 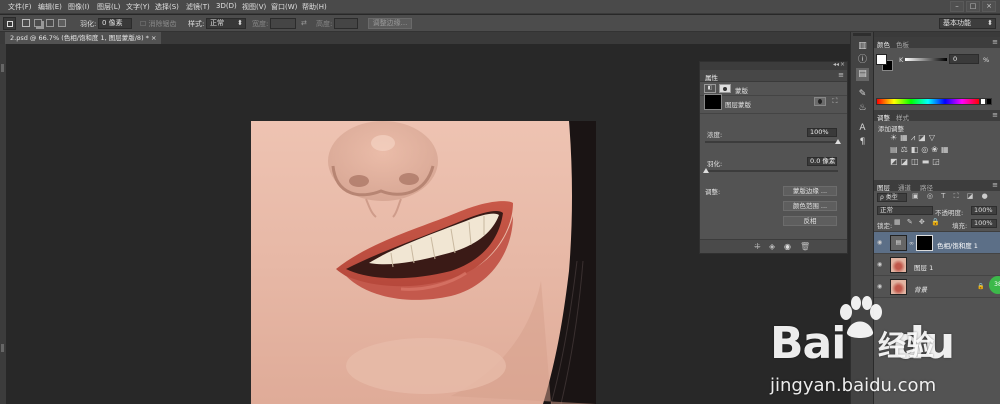 I want to click on add-selection-icon, so click(x=38, y=23).